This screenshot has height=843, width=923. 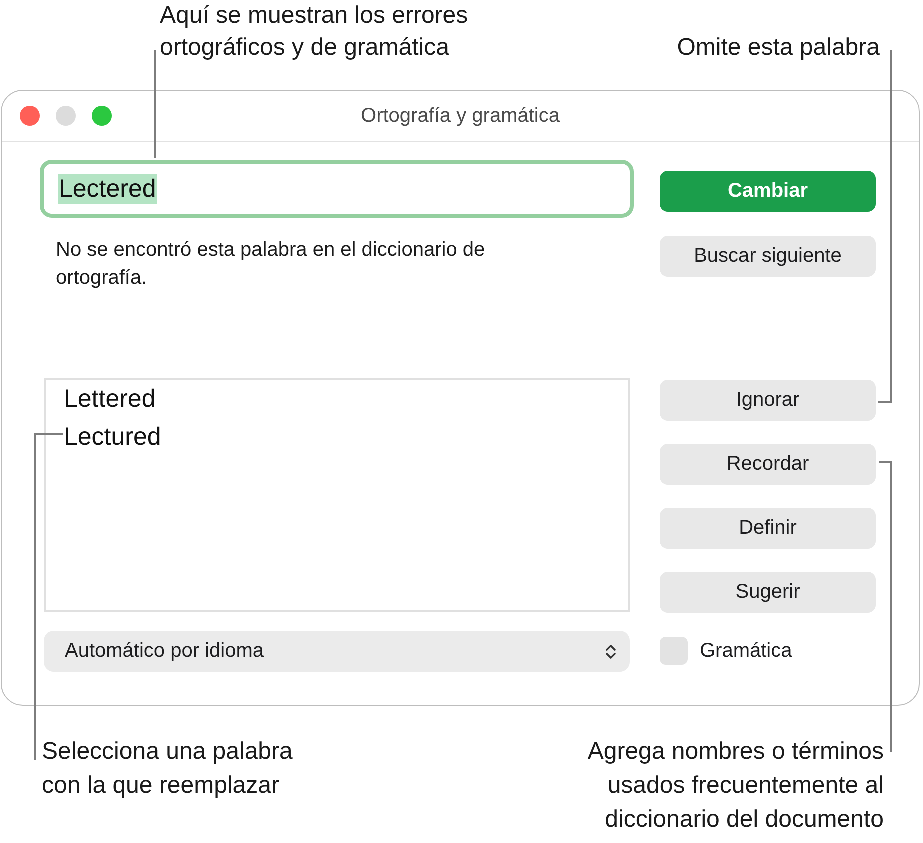 I want to click on suggestion-item: Lettered, so click(x=337, y=399).